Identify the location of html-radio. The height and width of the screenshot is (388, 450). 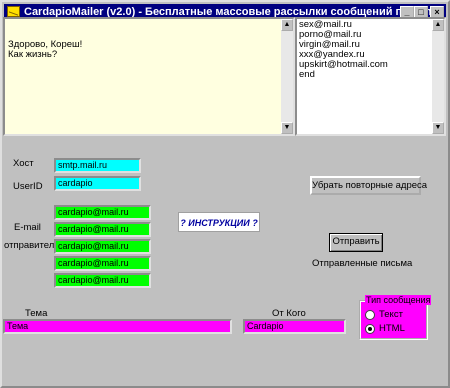
(370, 329).